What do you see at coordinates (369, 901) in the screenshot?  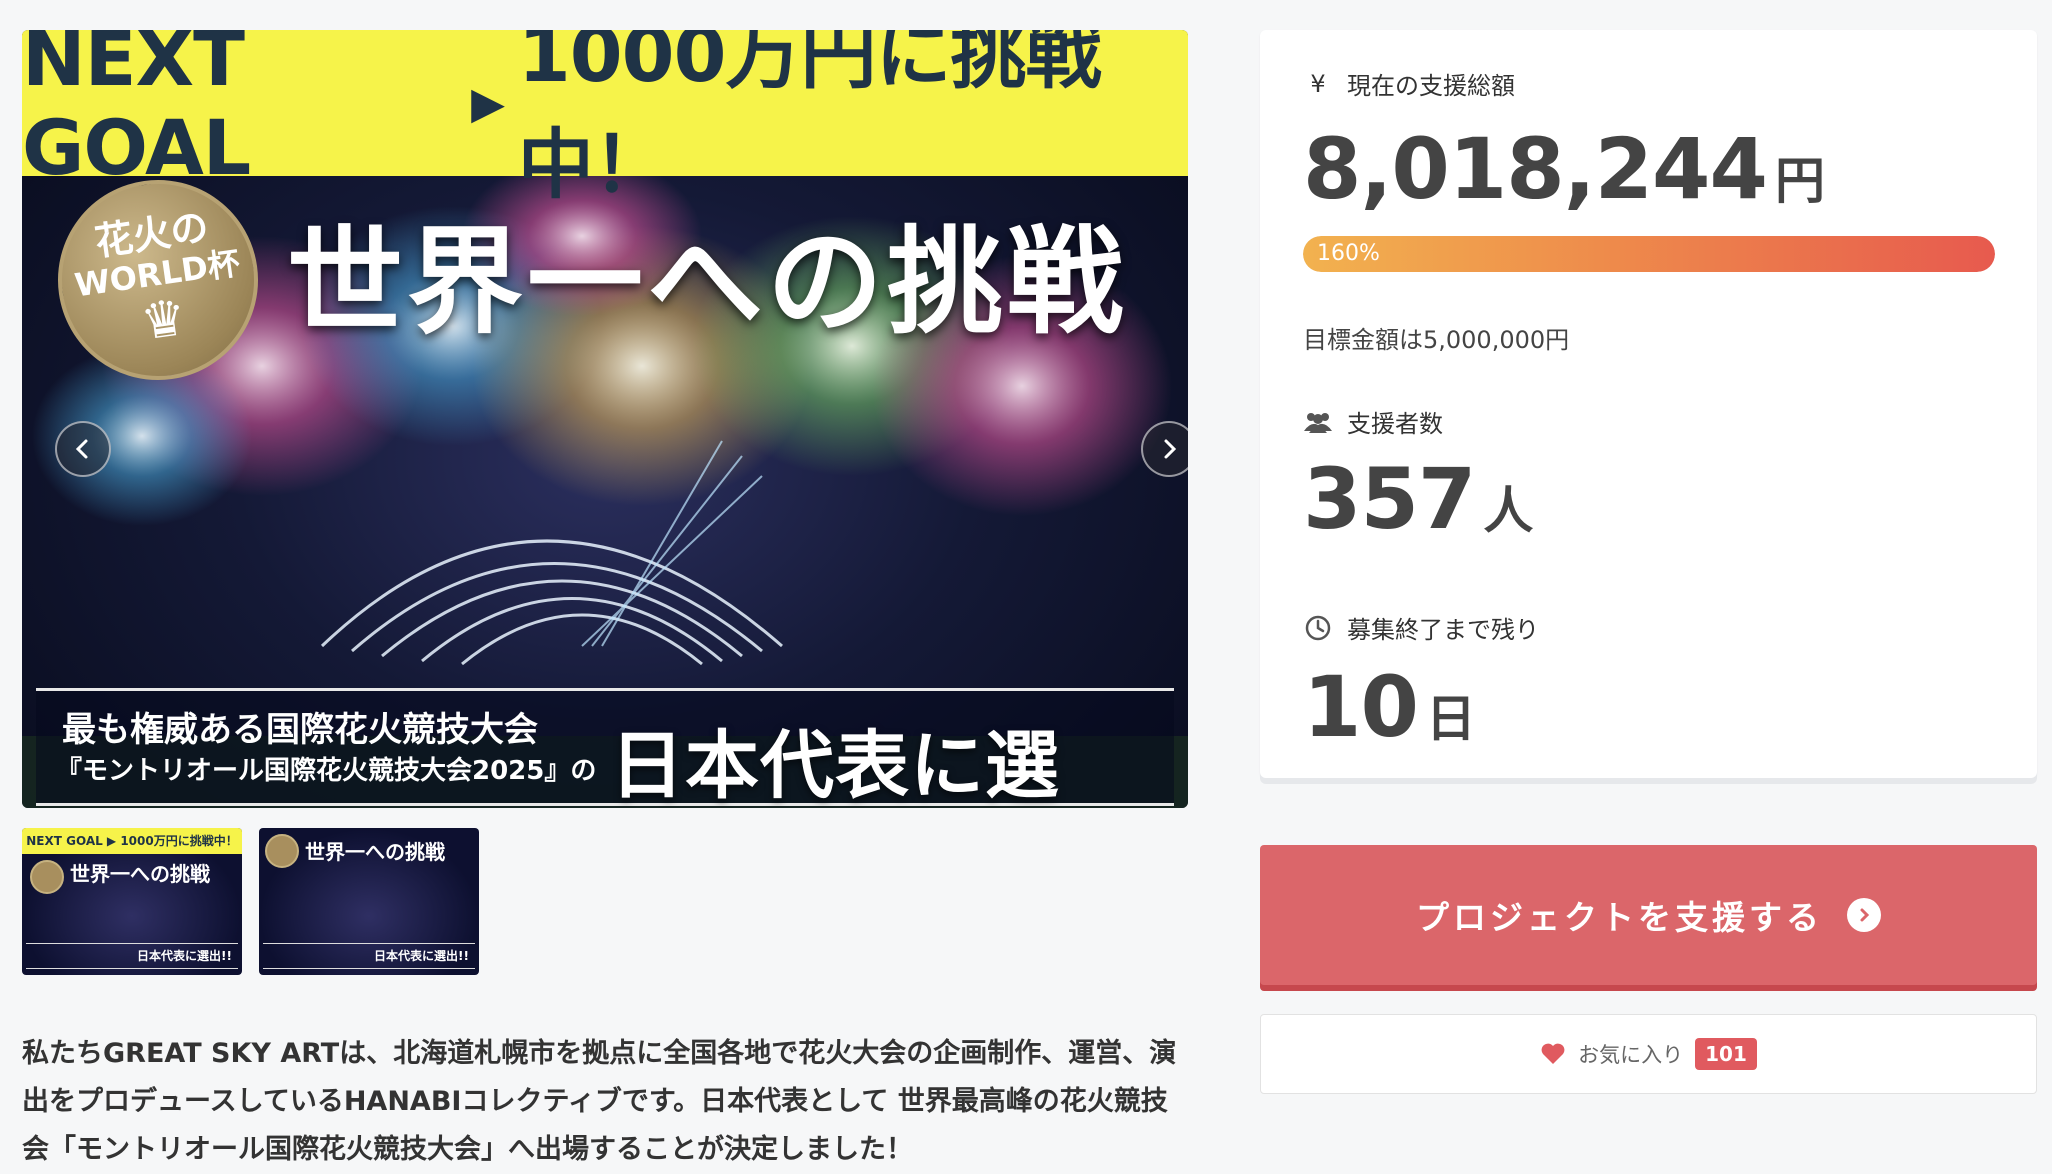 I see `thumbnail-2: 世界一への挑戦 日本代表に選出!!` at bounding box center [369, 901].